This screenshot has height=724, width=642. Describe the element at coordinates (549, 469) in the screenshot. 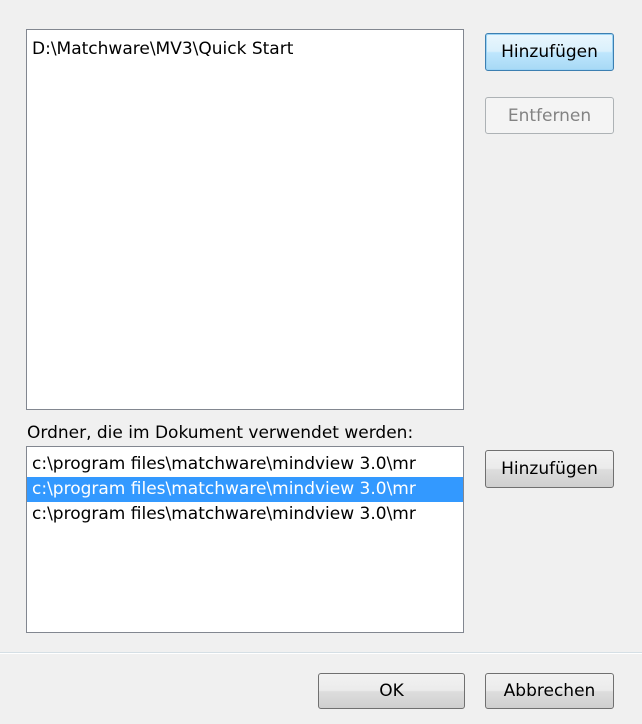

I see `add-folder-button: Hinzufügen` at that location.